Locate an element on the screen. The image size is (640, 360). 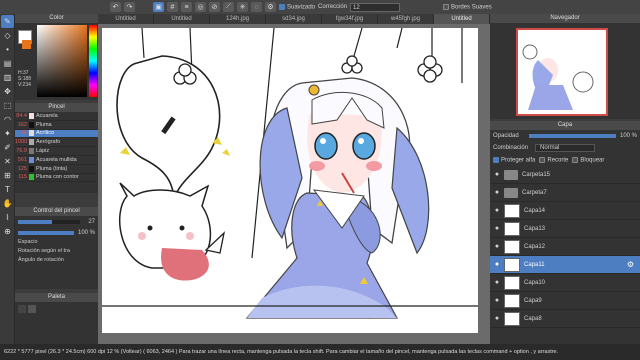
layer-row: ● Capa14 is located at coordinates (565, 211).